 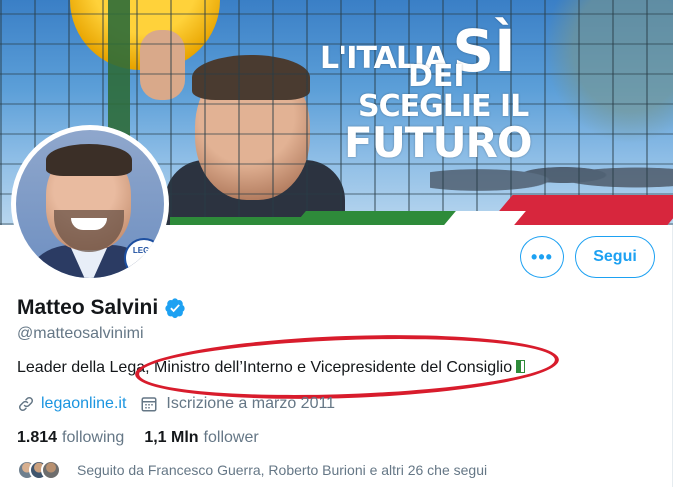 What do you see at coordinates (83, 404) in the screenshot?
I see `profile-website-link: legaonline.it` at bounding box center [83, 404].